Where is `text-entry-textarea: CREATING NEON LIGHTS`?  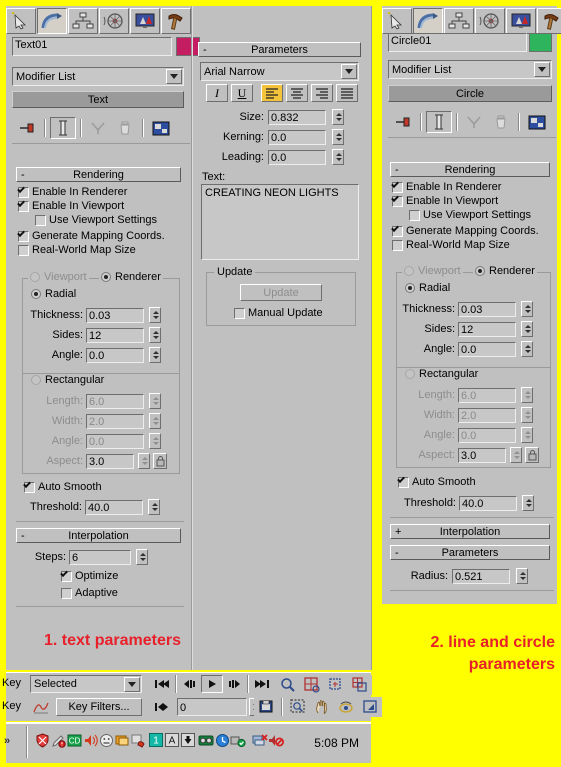
text-entry-textarea: CREATING NEON LIGHTS is located at coordinates (280, 222).